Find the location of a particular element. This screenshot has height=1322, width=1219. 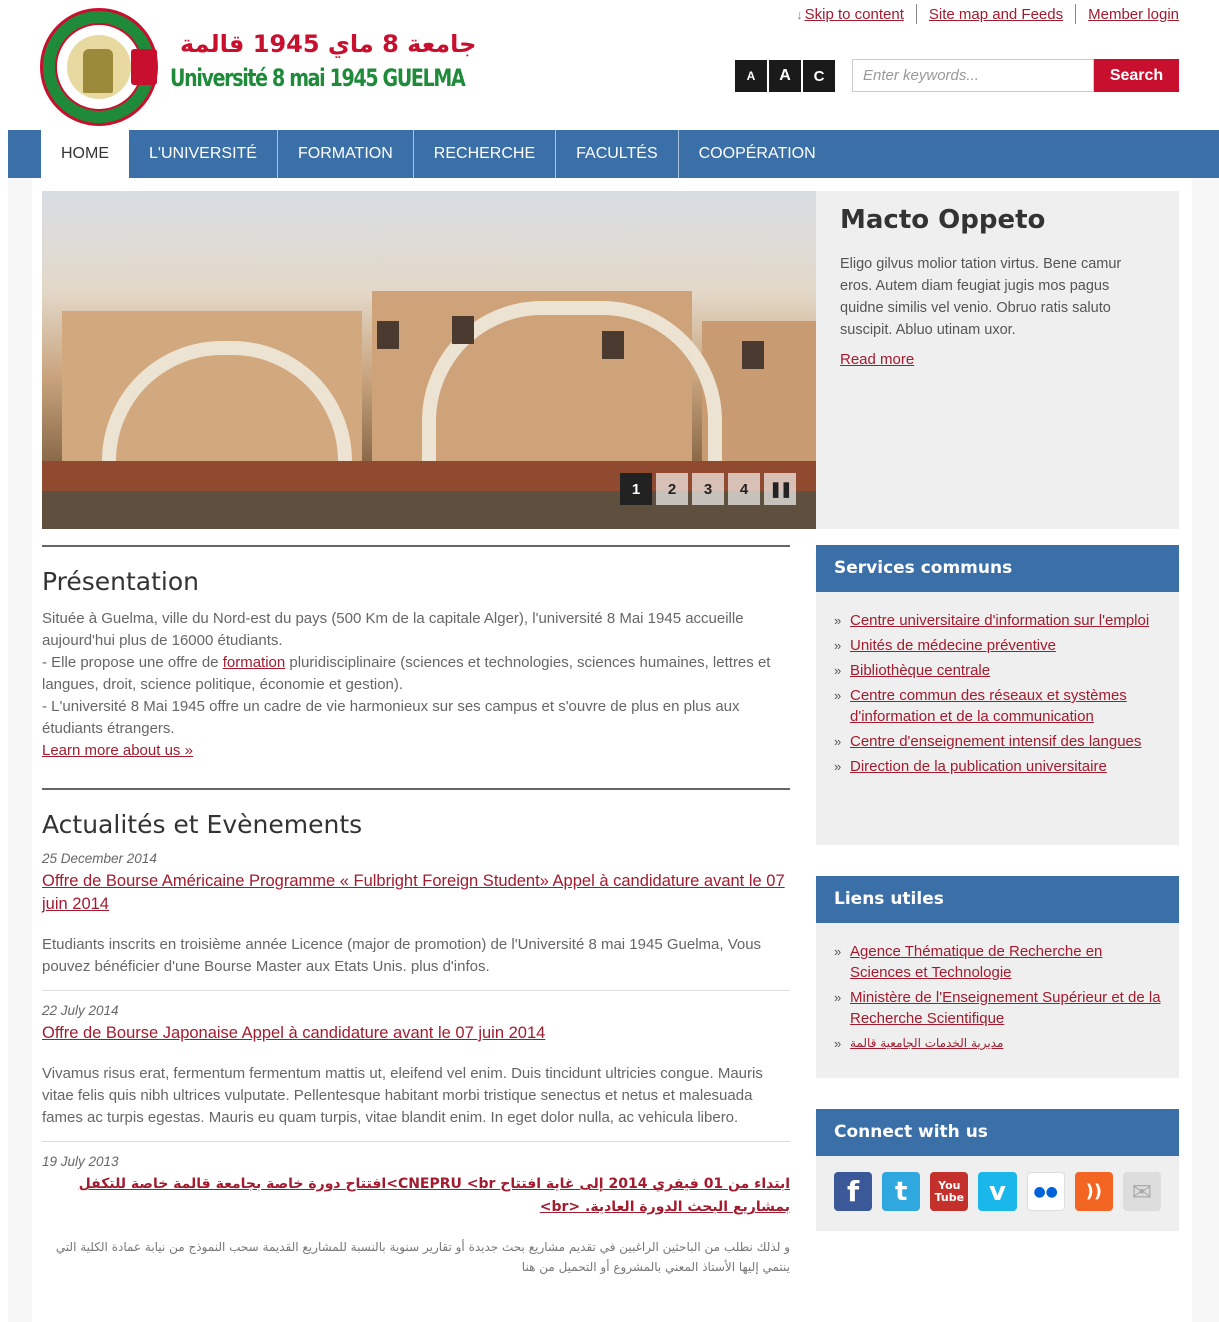

slide-page-2: 2 is located at coordinates (672, 489).